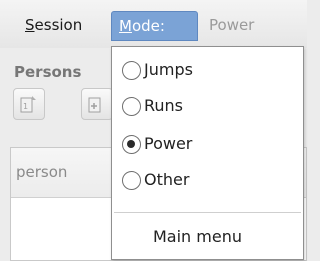 This screenshot has height=261, width=320. Describe the element at coordinates (197, 236) in the screenshot. I see `main-menu-label: Main menu` at that location.